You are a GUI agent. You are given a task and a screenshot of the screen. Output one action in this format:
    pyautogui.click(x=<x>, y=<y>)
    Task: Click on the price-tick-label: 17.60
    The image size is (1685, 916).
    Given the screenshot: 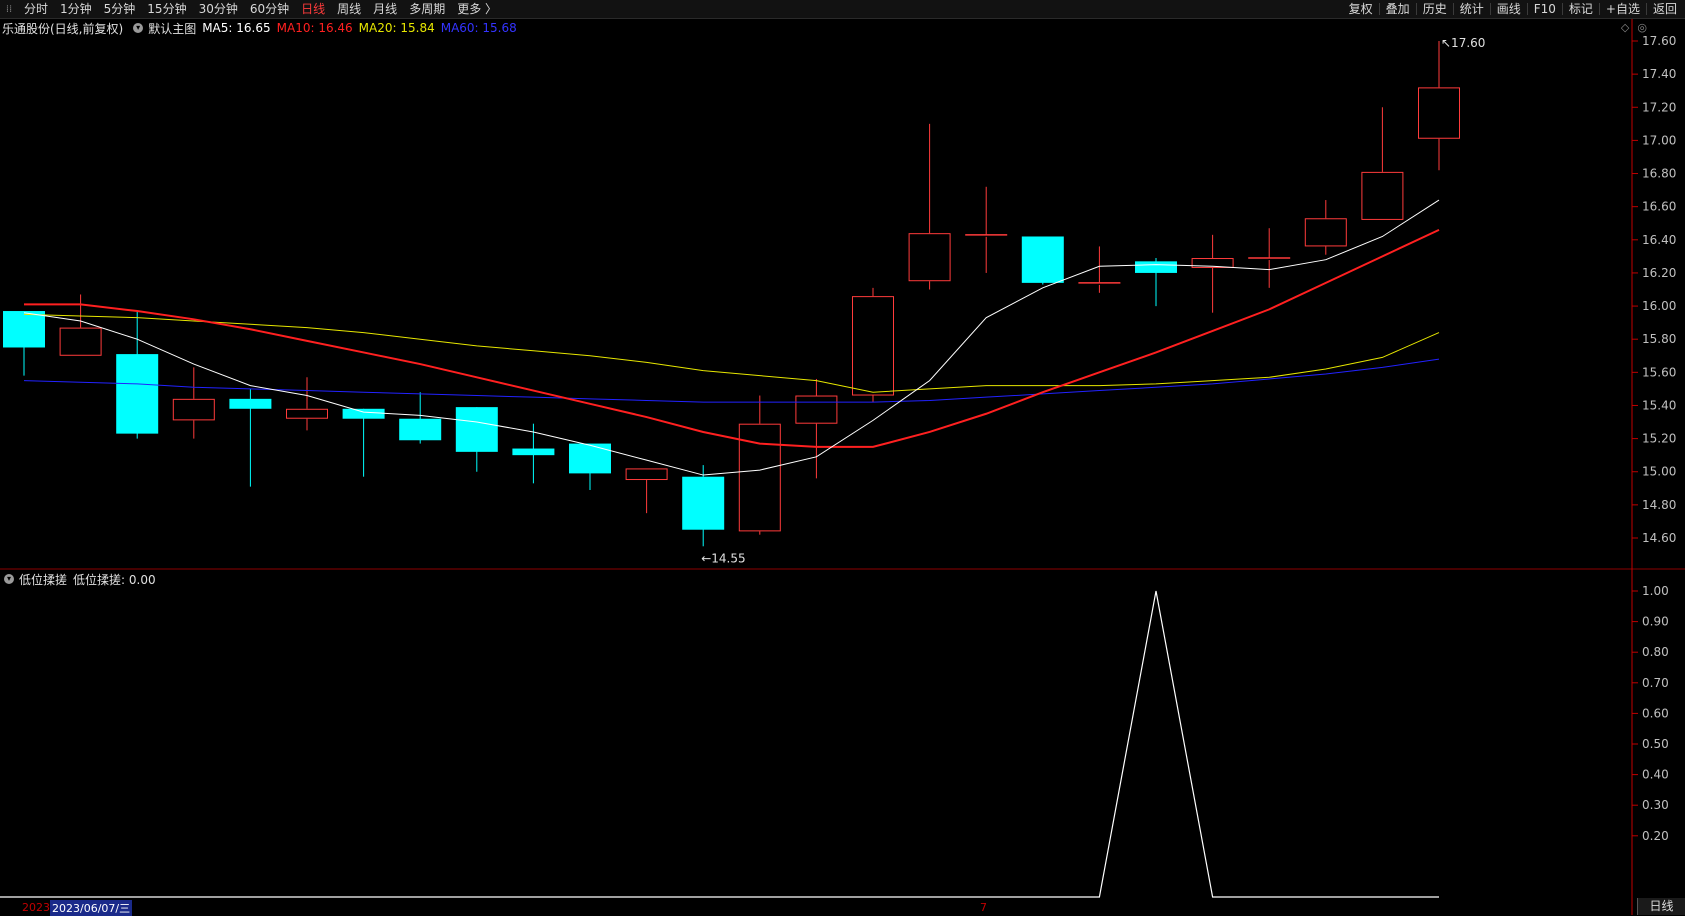 What is the action you would take?
    pyautogui.click(x=1659, y=41)
    